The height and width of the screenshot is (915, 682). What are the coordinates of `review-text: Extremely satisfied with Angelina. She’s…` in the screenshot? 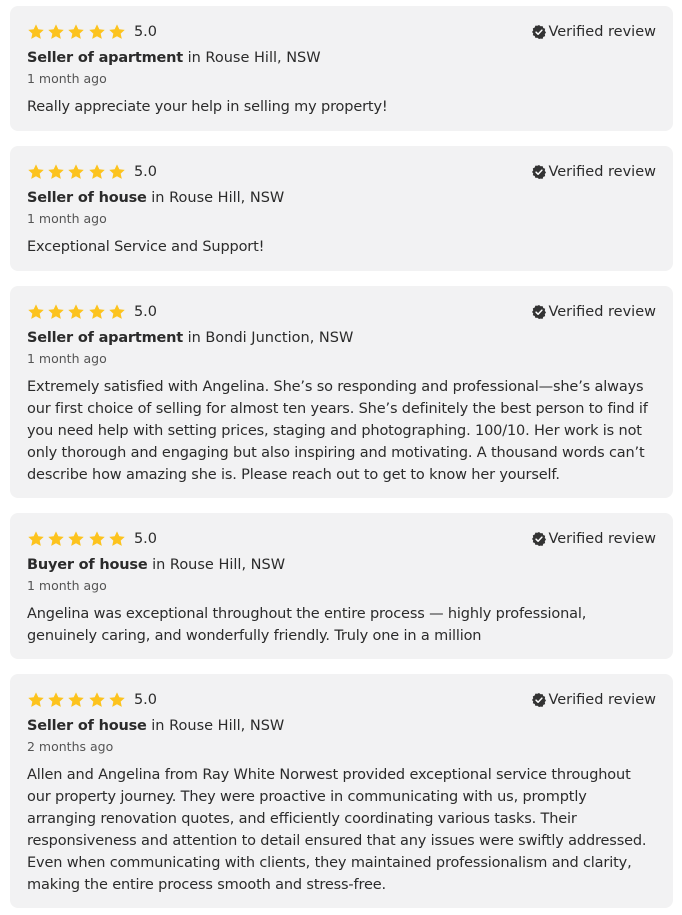 It's located at (337, 431).